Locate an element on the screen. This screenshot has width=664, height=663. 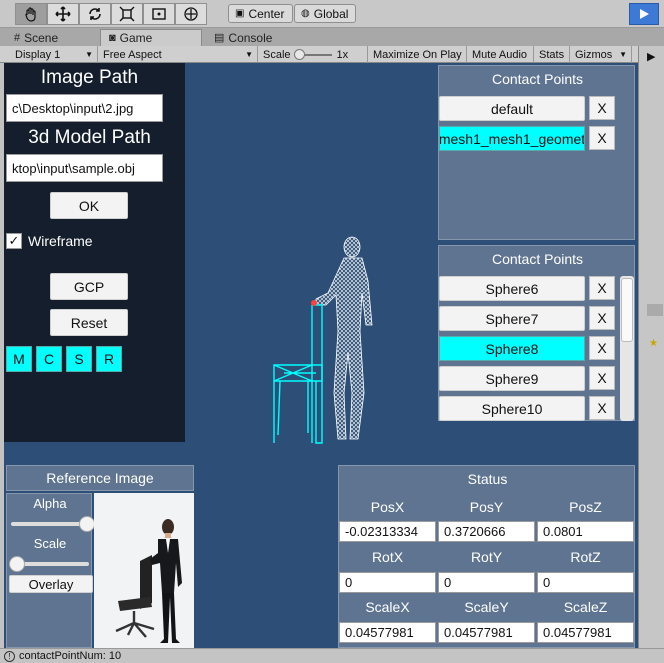
rotz-field: 0 is located at coordinates (585, 582).